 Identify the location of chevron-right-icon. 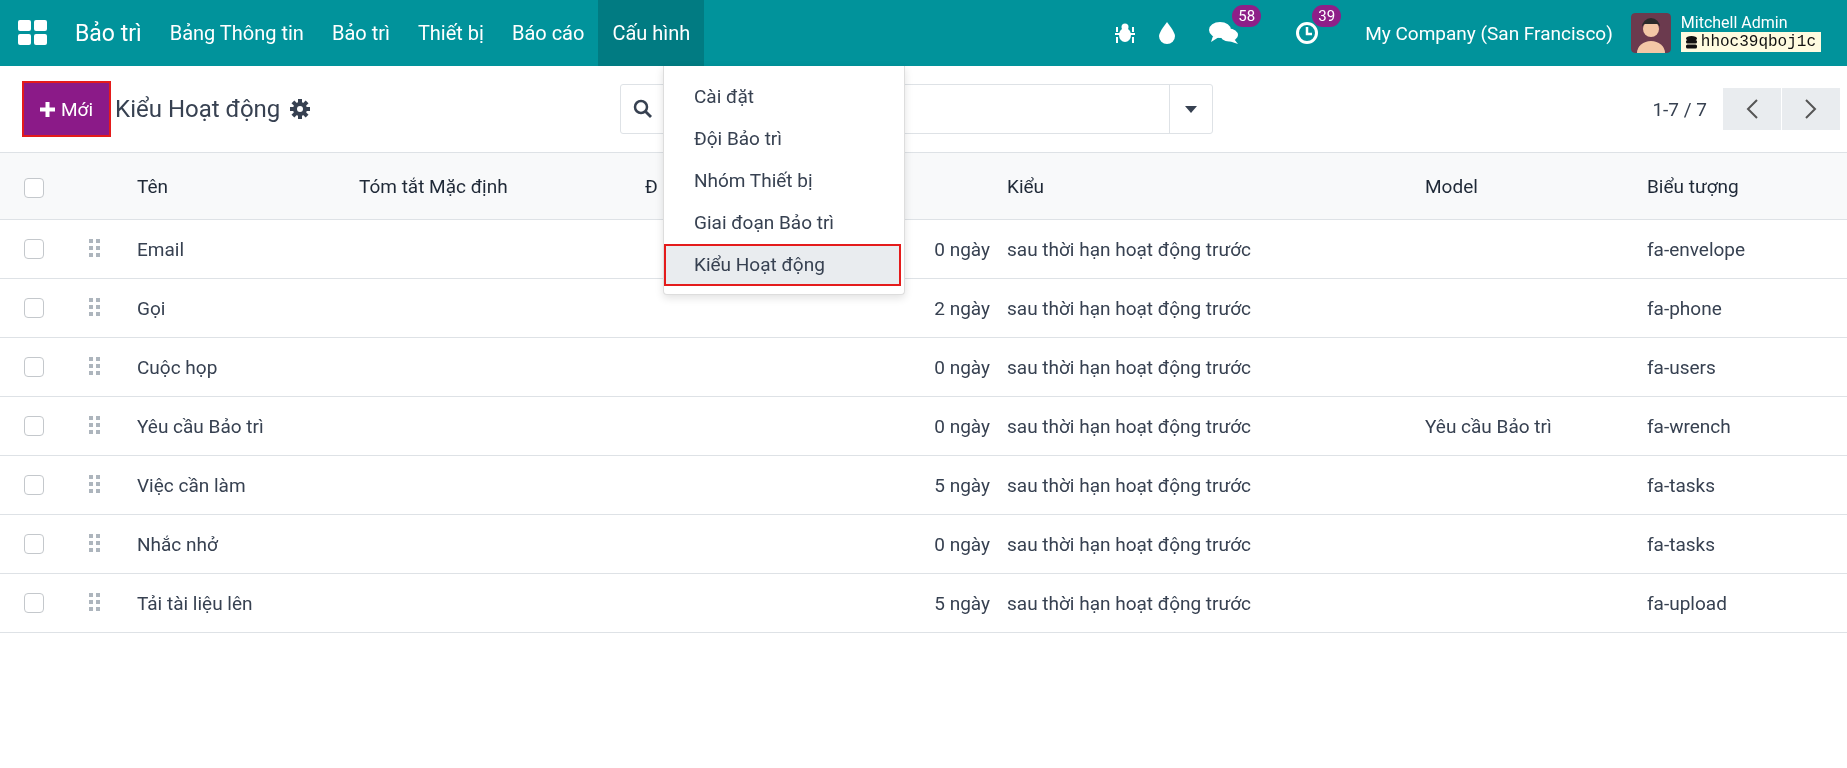
(1811, 109).